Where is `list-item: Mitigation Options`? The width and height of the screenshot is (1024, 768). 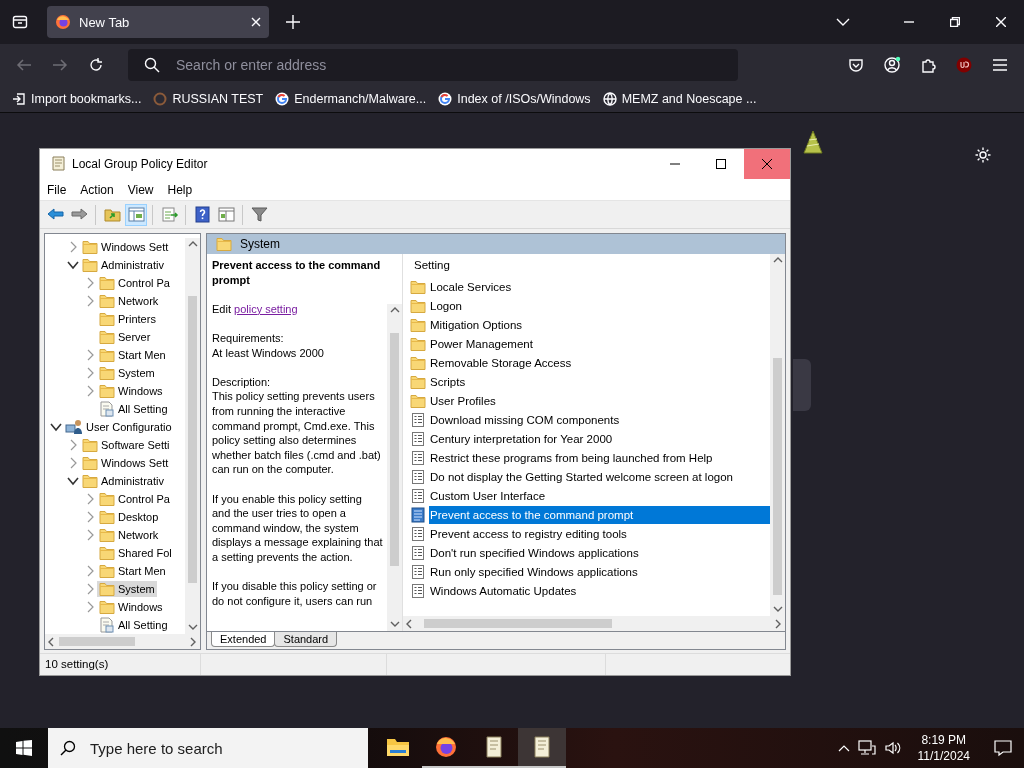
list-item: Mitigation Options is located at coordinates (599, 324).